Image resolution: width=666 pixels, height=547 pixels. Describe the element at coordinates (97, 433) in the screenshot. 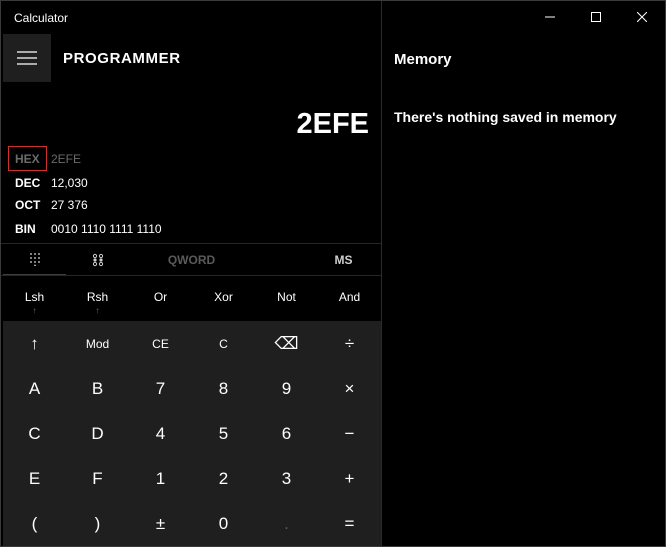

I see `key-d: D` at that location.